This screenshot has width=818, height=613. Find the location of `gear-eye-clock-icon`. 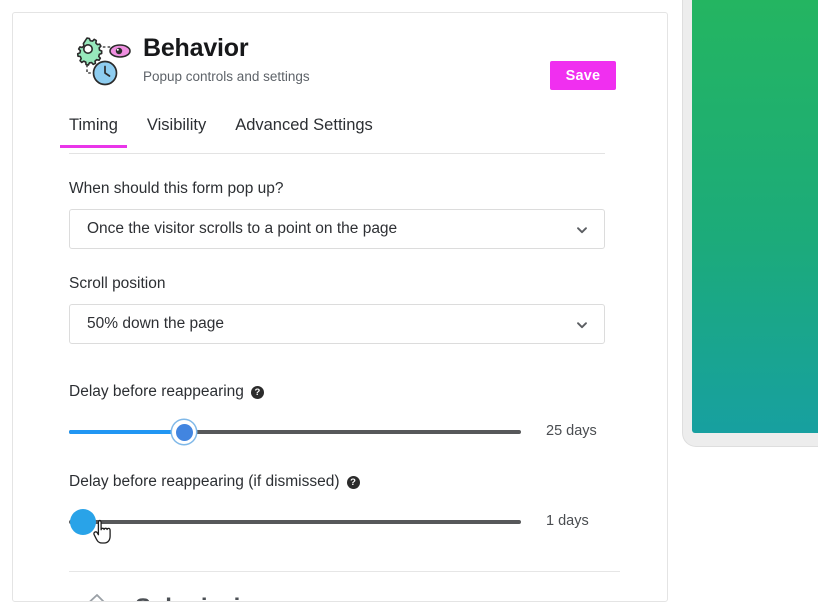

gear-eye-clock-icon is located at coordinates (104, 62).